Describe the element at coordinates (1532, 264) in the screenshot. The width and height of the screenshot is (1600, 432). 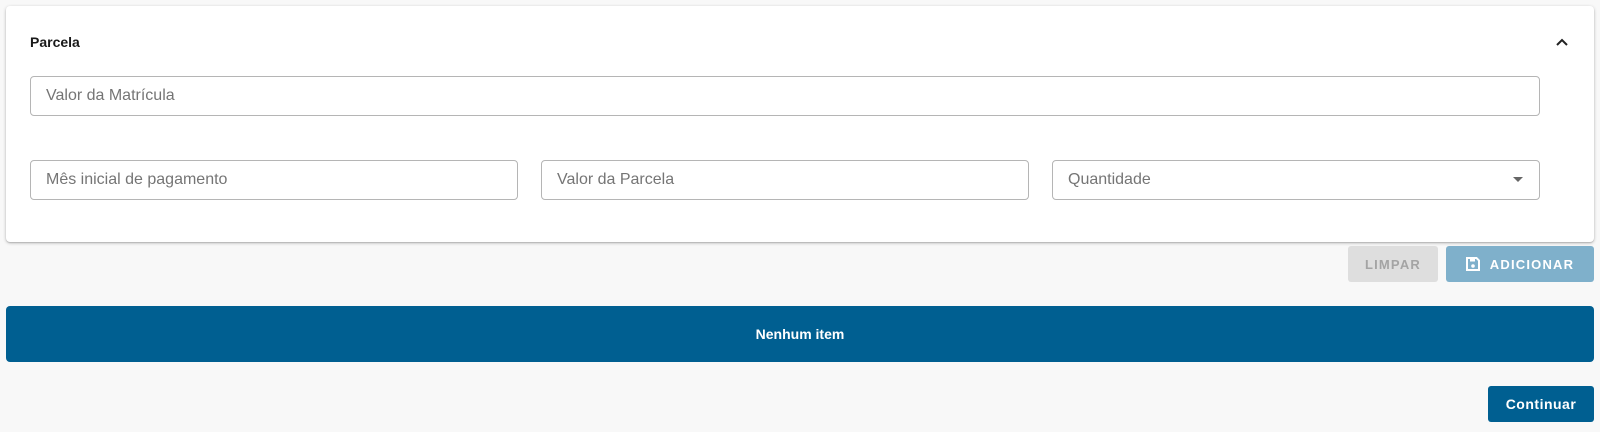
I see `adicionar-label: ADICIONAR` at that location.